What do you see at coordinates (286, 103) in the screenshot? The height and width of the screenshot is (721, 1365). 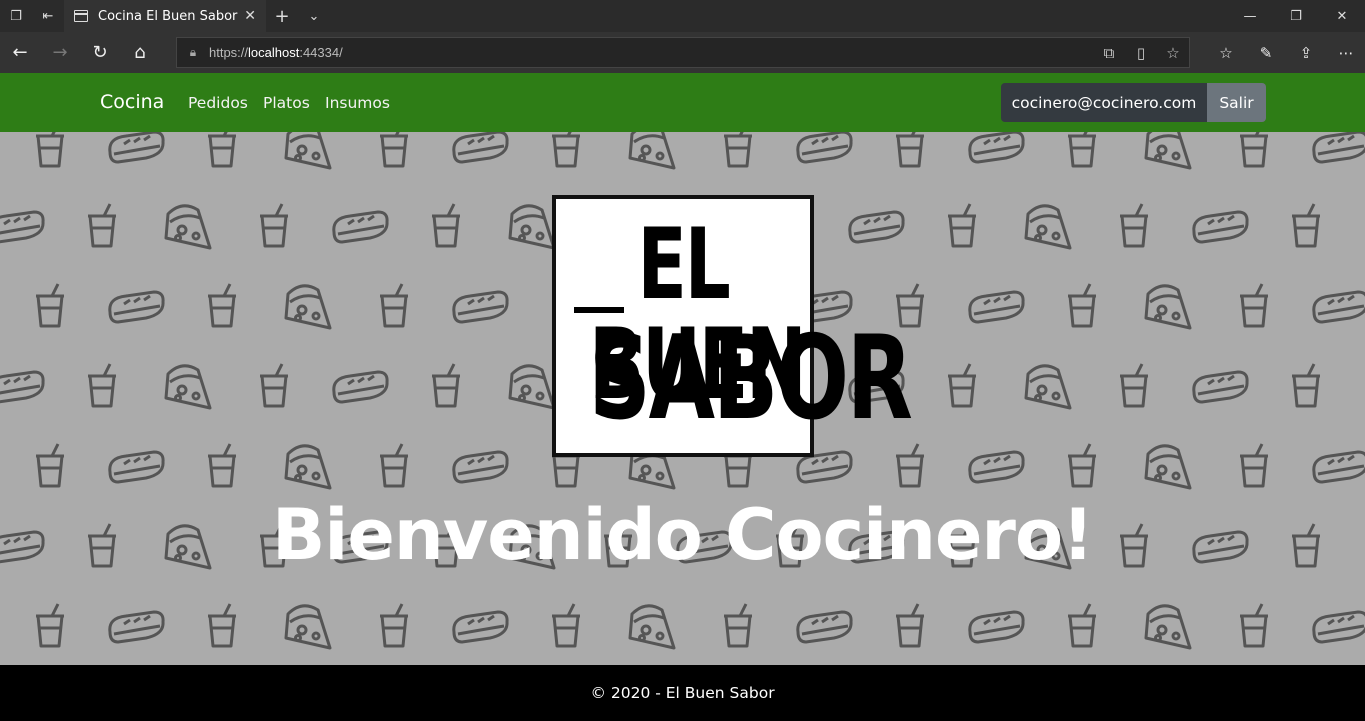 I see `nav-link-platos: Platos` at bounding box center [286, 103].